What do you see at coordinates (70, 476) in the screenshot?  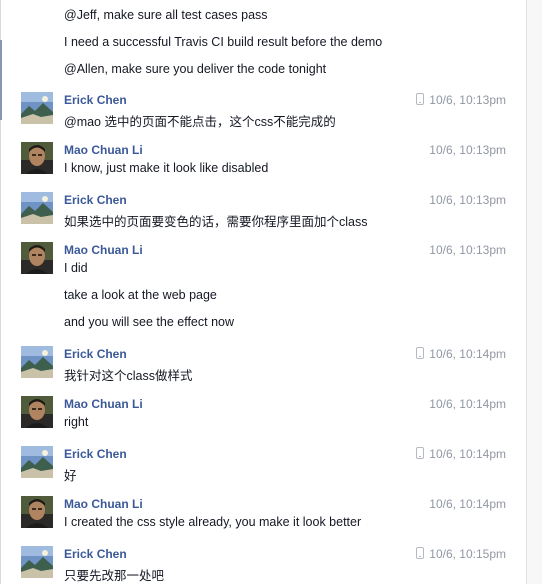 I see `message-text: 好` at bounding box center [70, 476].